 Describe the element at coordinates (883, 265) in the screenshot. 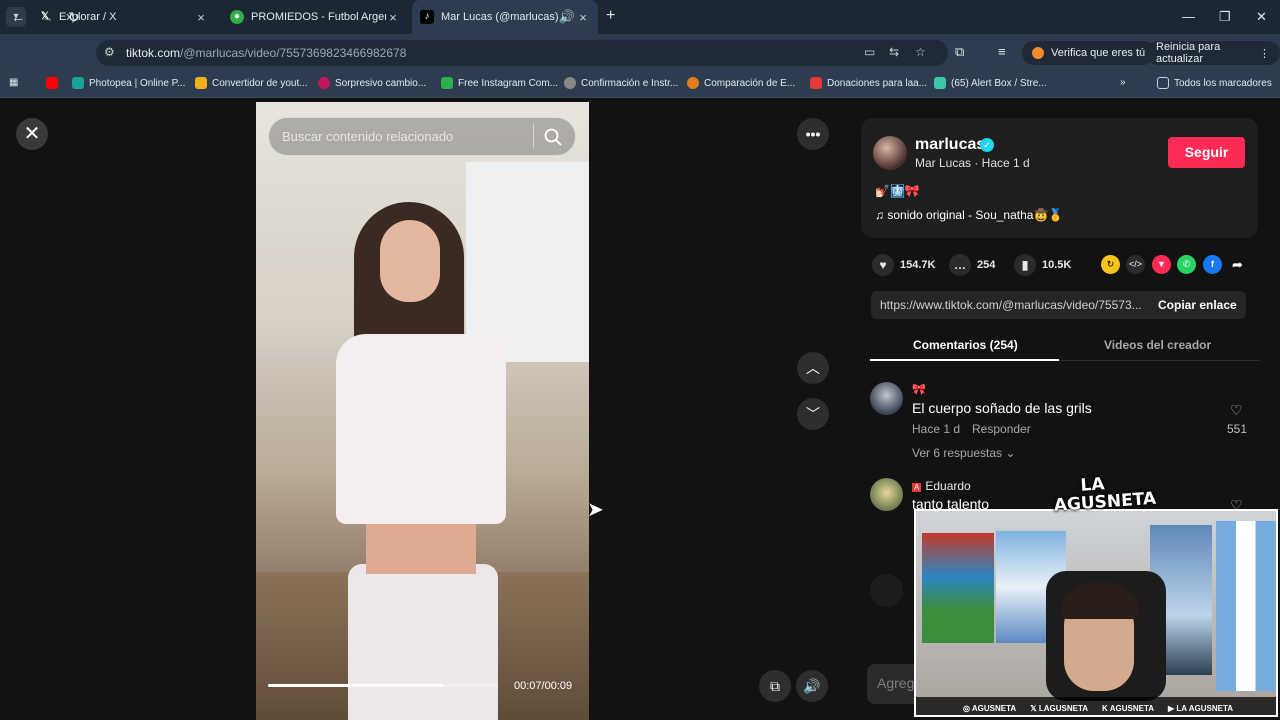

I see `heart-icon: ♥` at that location.